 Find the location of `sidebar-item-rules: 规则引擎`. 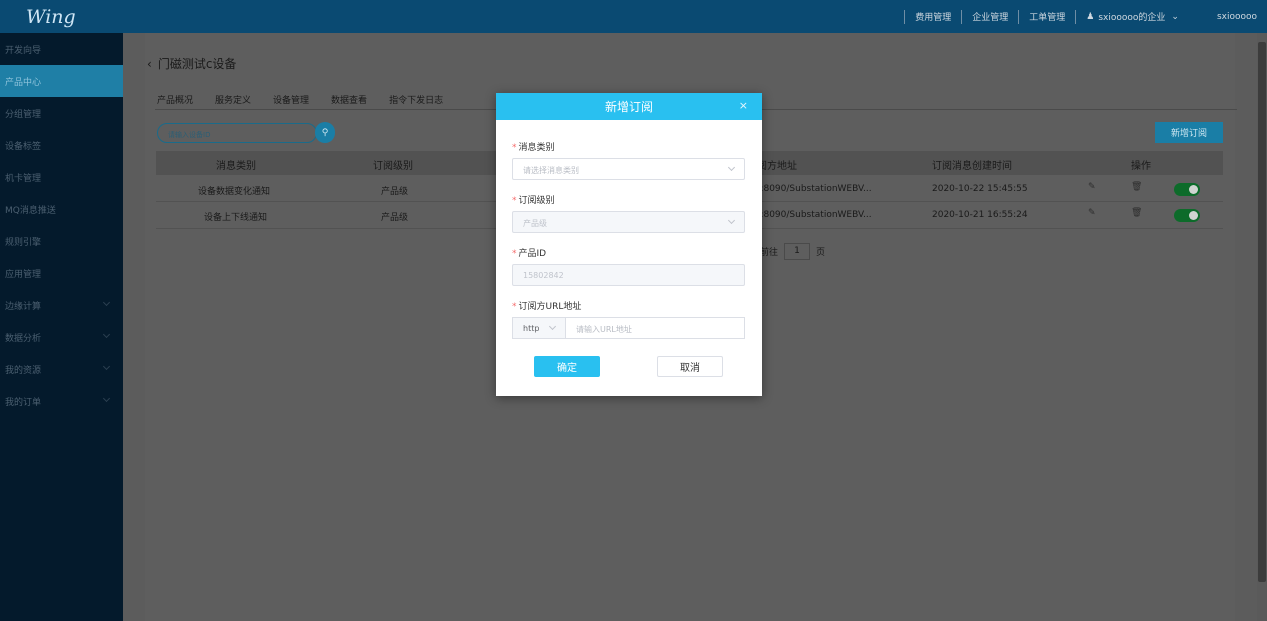

sidebar-item-rules: 规则引擎 is located at coordinates (61, 241).